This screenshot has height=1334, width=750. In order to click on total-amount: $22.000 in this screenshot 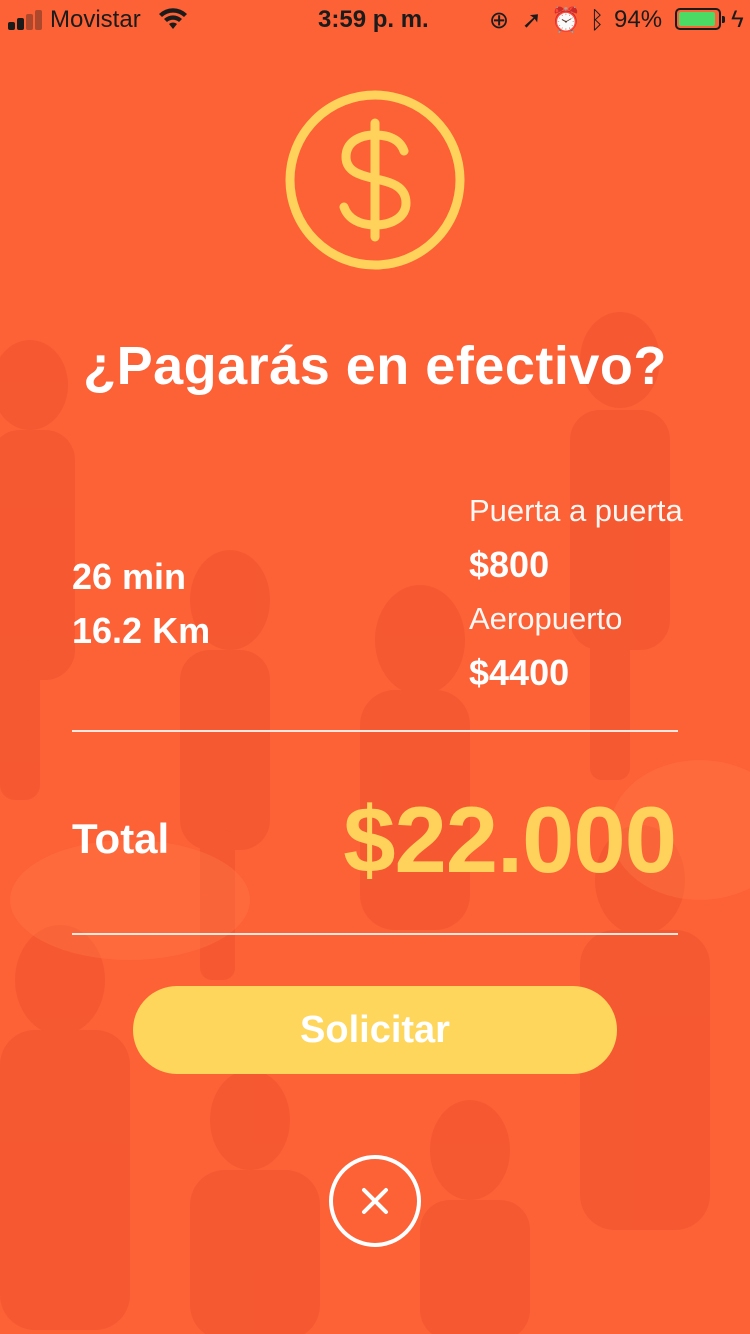, I will do `click(510, 839)`.